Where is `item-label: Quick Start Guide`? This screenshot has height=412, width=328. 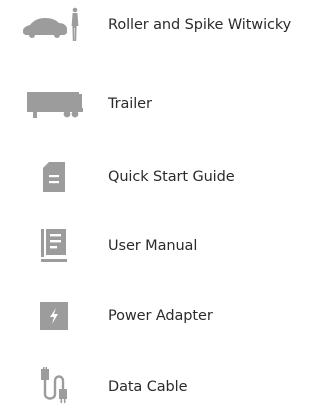 item-label: Quick Start Guide is located at coordinates (171, 177).